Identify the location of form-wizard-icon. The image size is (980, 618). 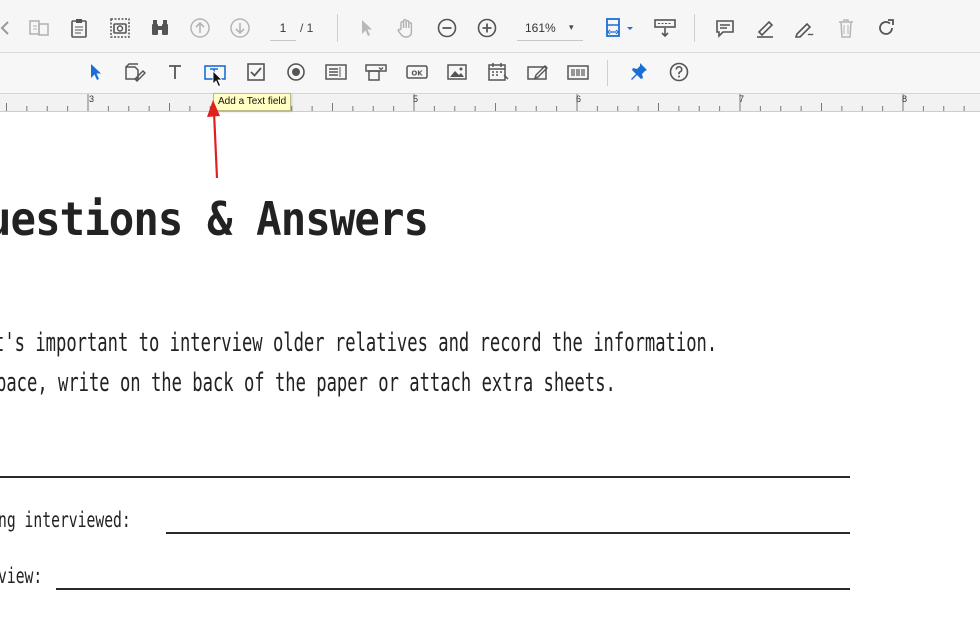
(135, 72).